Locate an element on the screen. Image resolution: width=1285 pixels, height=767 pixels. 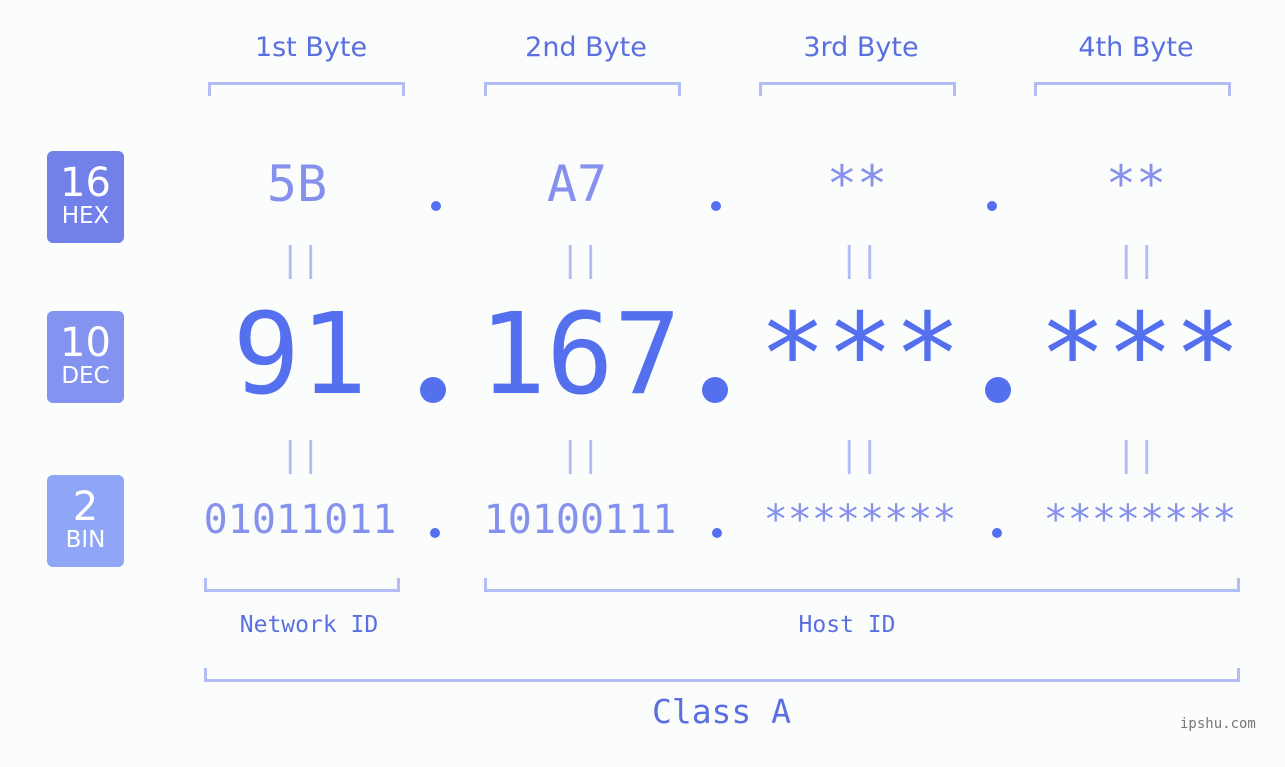
dec-value-1: 91 is located at coordinates (300, 355).